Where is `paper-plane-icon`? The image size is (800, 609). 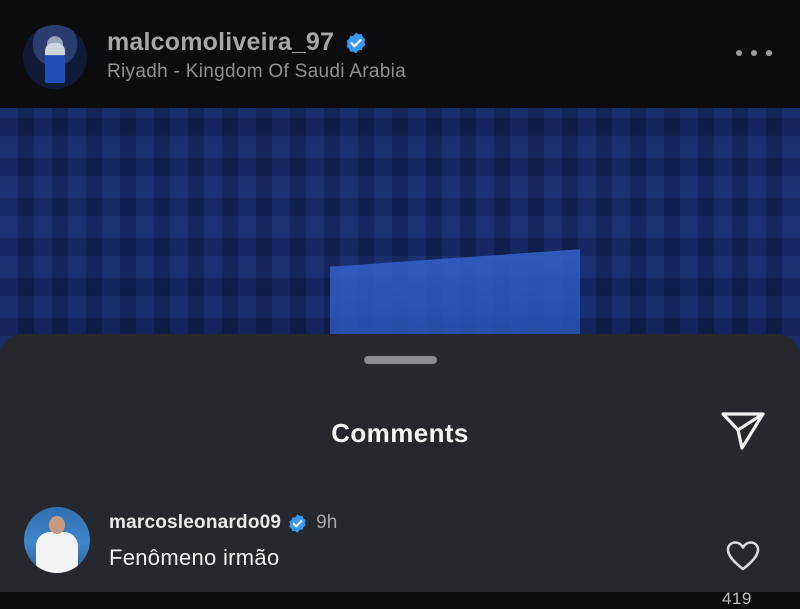
paper-plane-icon is located at coordinates (743, 431).